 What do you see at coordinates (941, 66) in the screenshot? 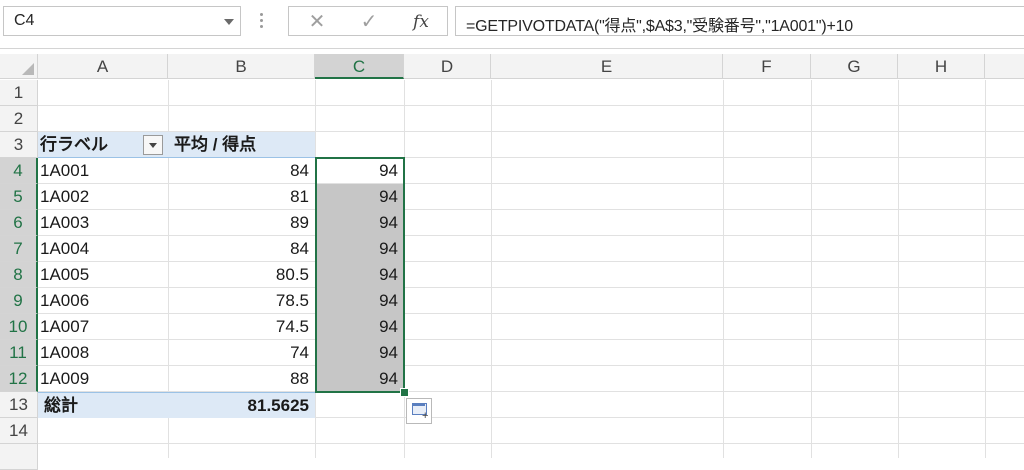
I see `column-header-h: H` at bounding box center [941, 66].